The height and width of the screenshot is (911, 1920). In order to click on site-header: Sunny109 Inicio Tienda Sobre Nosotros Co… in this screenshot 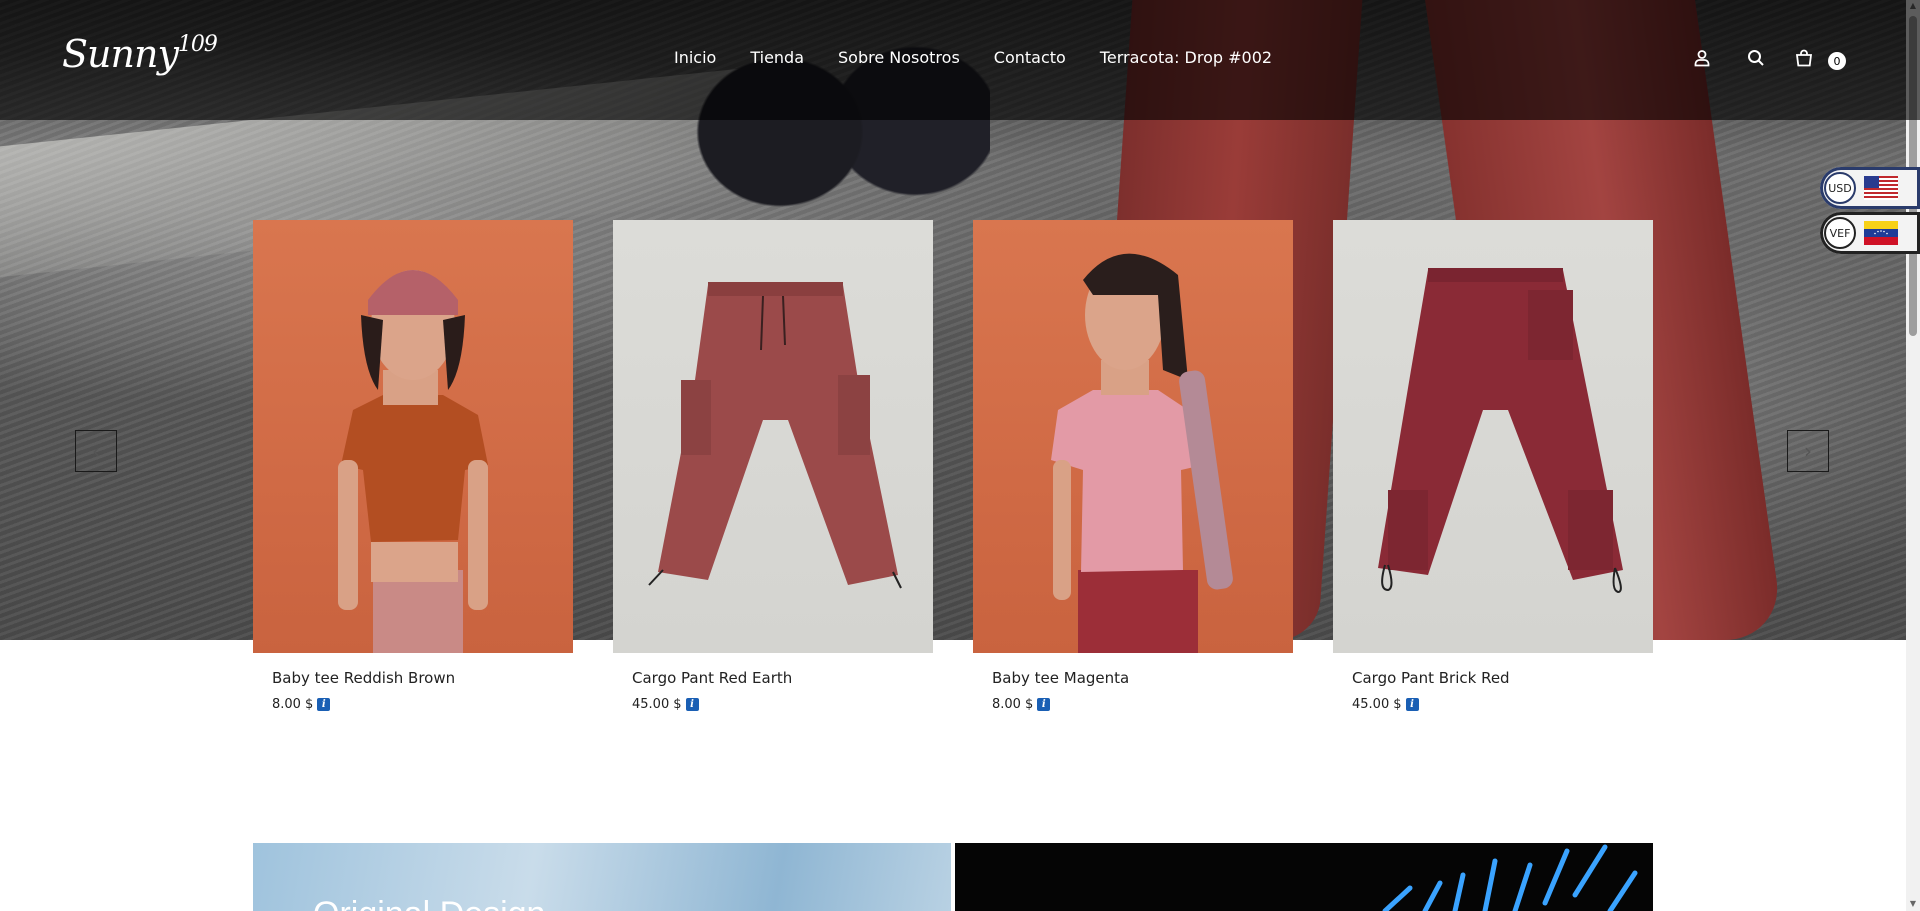, I will do `click(960, 60)`.